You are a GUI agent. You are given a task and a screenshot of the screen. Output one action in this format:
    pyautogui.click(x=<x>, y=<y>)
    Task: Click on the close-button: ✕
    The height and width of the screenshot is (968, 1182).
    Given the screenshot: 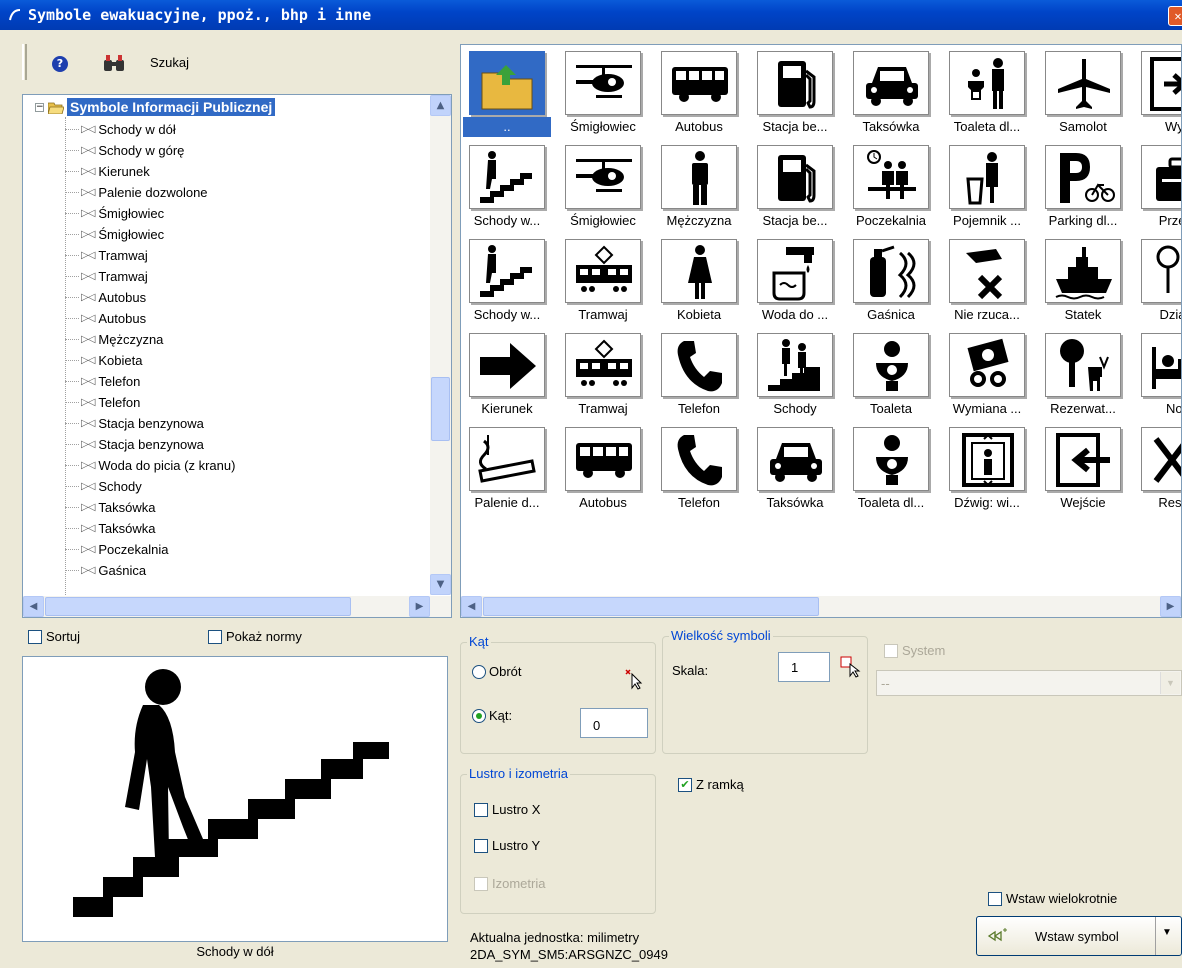 What is the action you would take?
    pyautogui.click(x=1175, y=16)
    